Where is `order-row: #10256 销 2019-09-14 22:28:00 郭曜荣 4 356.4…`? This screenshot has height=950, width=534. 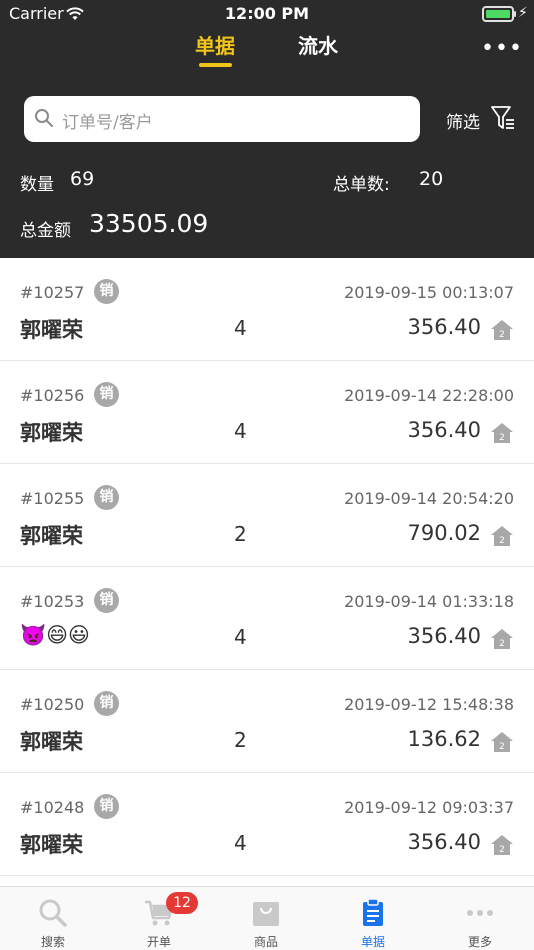
order-row: #10256 销 2019-09-14 22:28:00 郭曜荣 4 356.4… is located at coordinates (267, 412).